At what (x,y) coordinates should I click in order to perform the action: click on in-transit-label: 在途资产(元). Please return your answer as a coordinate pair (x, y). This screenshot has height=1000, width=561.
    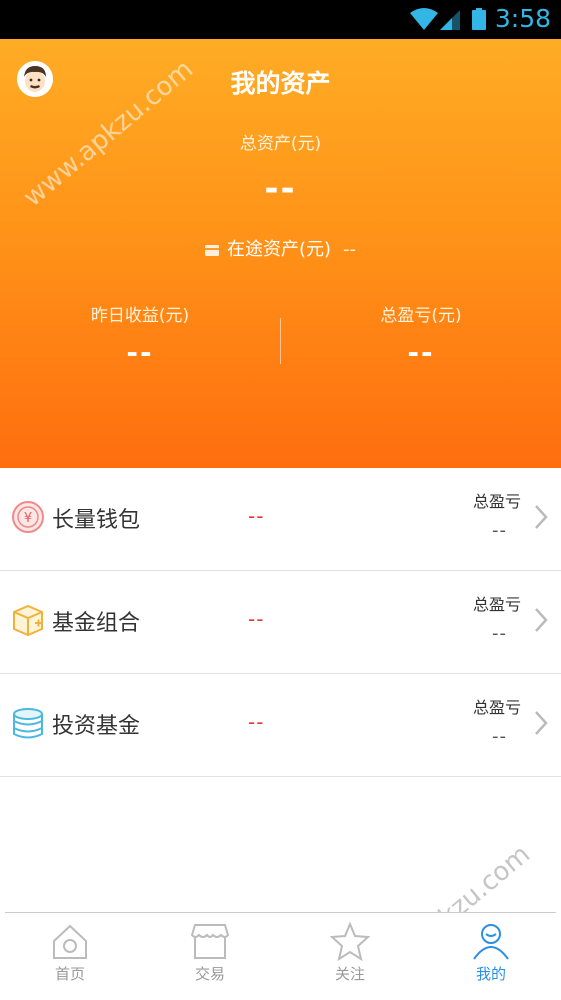
    Looking at the image, I should click on (279, 249).